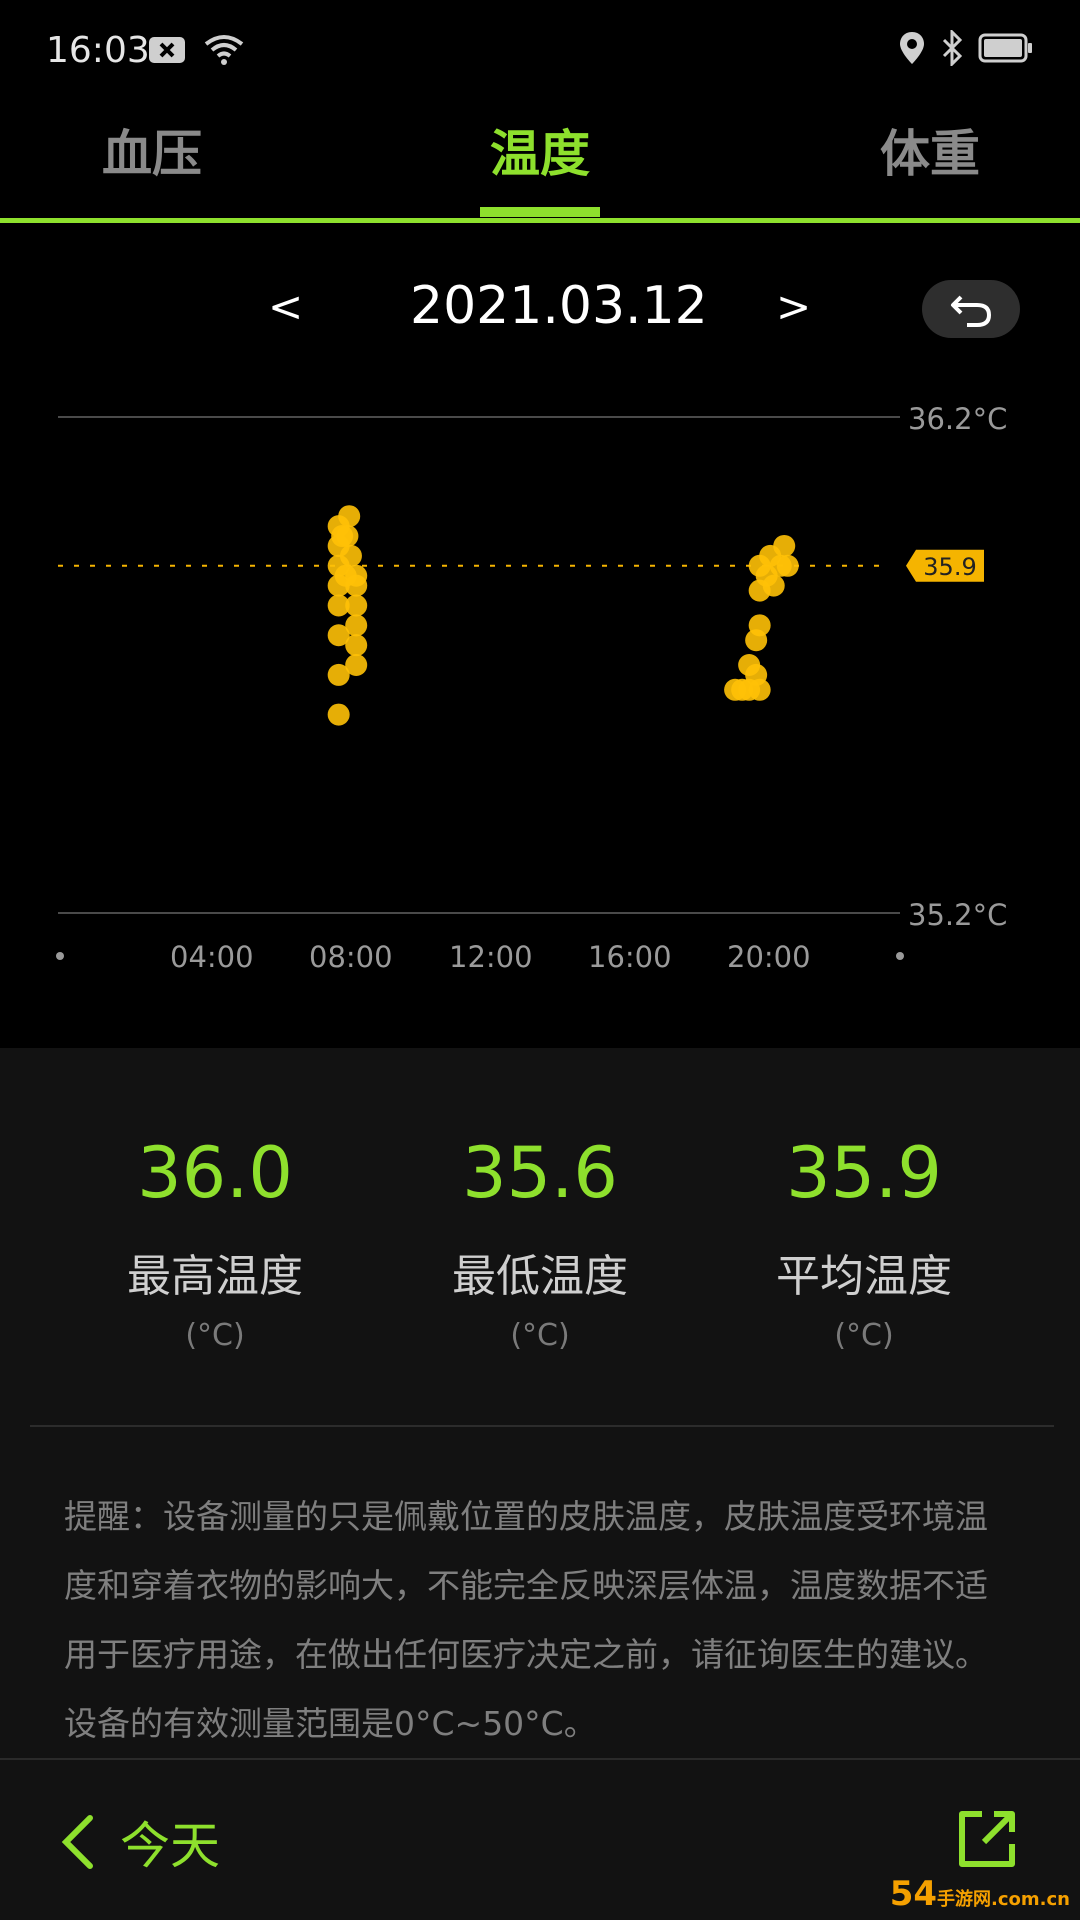  What do you see at coordinates (285, 306) in the screenshot?
I see `previous-day-button: <` at bounding box center [285, 306].